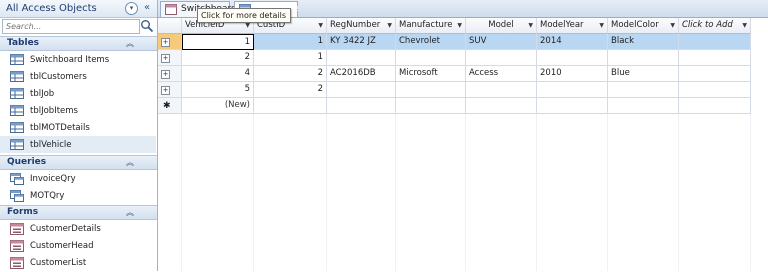  Describe the element at coordinates (465, 192) in the screenshot. I see `grid-line` at that location.